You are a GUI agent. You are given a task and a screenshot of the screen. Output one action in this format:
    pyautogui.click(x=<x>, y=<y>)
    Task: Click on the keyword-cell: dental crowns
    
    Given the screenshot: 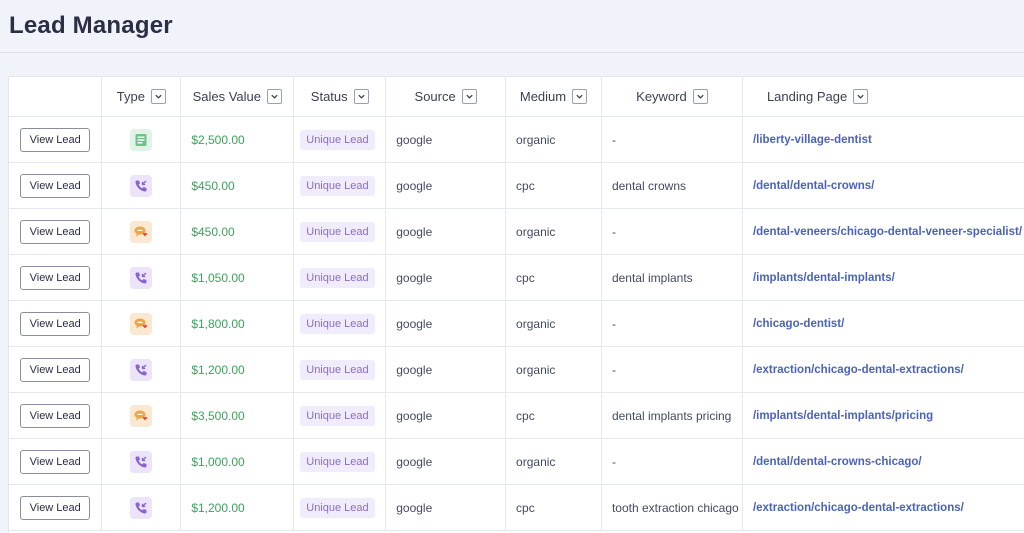 What is the action you would take?
    pyautogui.click(x=672, y=185)
    